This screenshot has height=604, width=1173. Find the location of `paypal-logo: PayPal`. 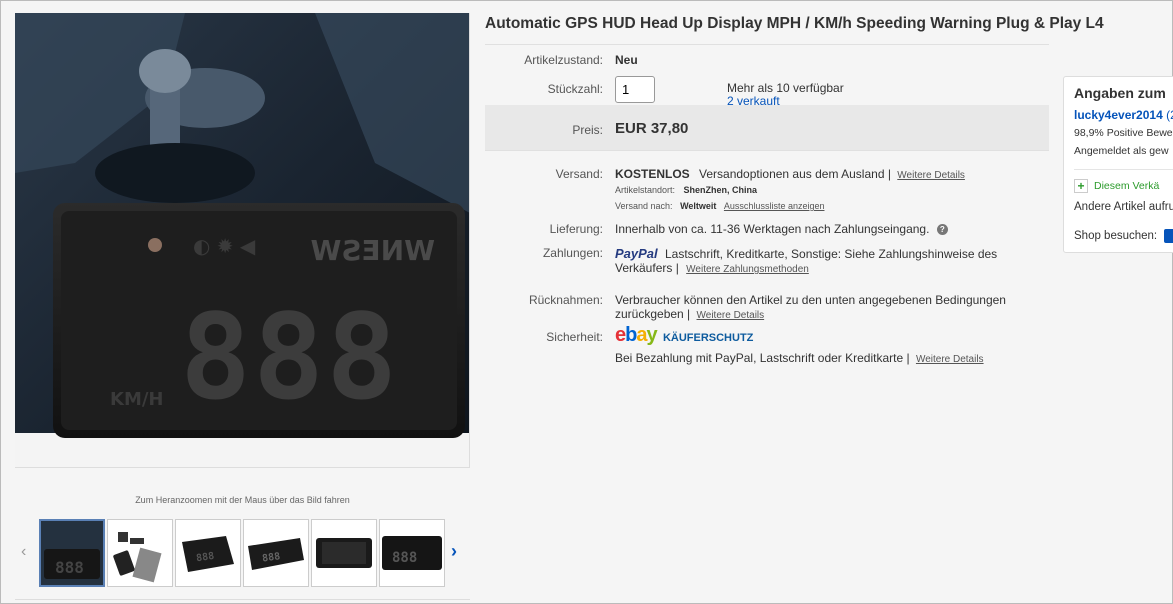

paypal-logo: PayPal is located at coordinates (636, 253).